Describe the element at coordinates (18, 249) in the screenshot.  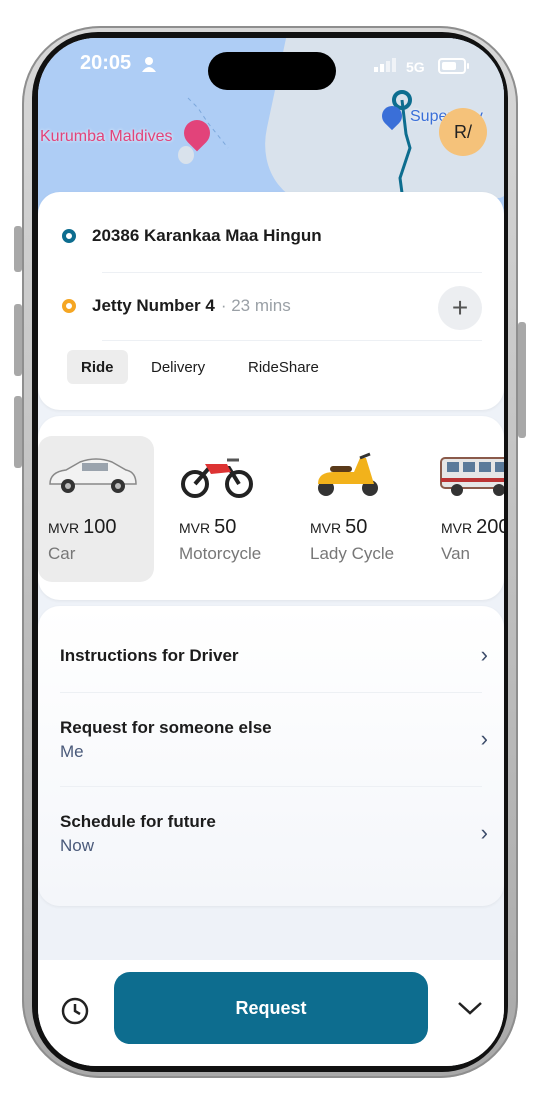
I see `side-button` at that location.